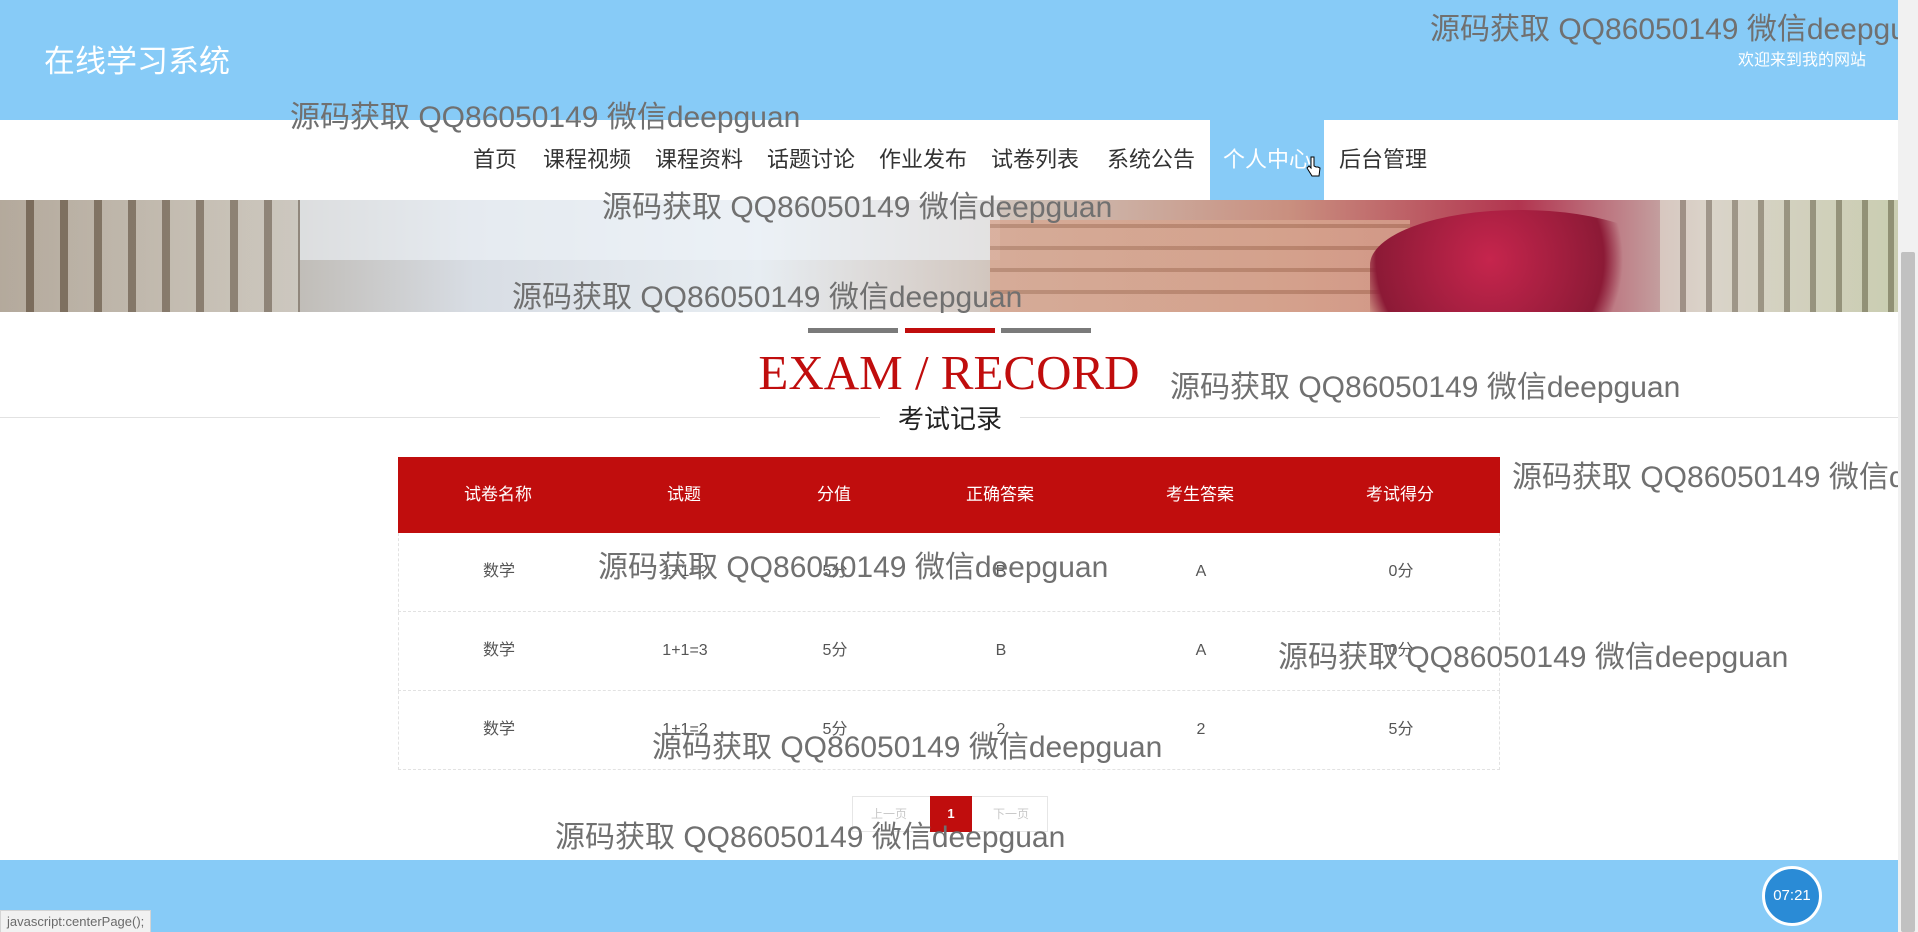  Describe the element at coordinates (1200, 266) in the screenshot. I see `banner-building-center` at that location.